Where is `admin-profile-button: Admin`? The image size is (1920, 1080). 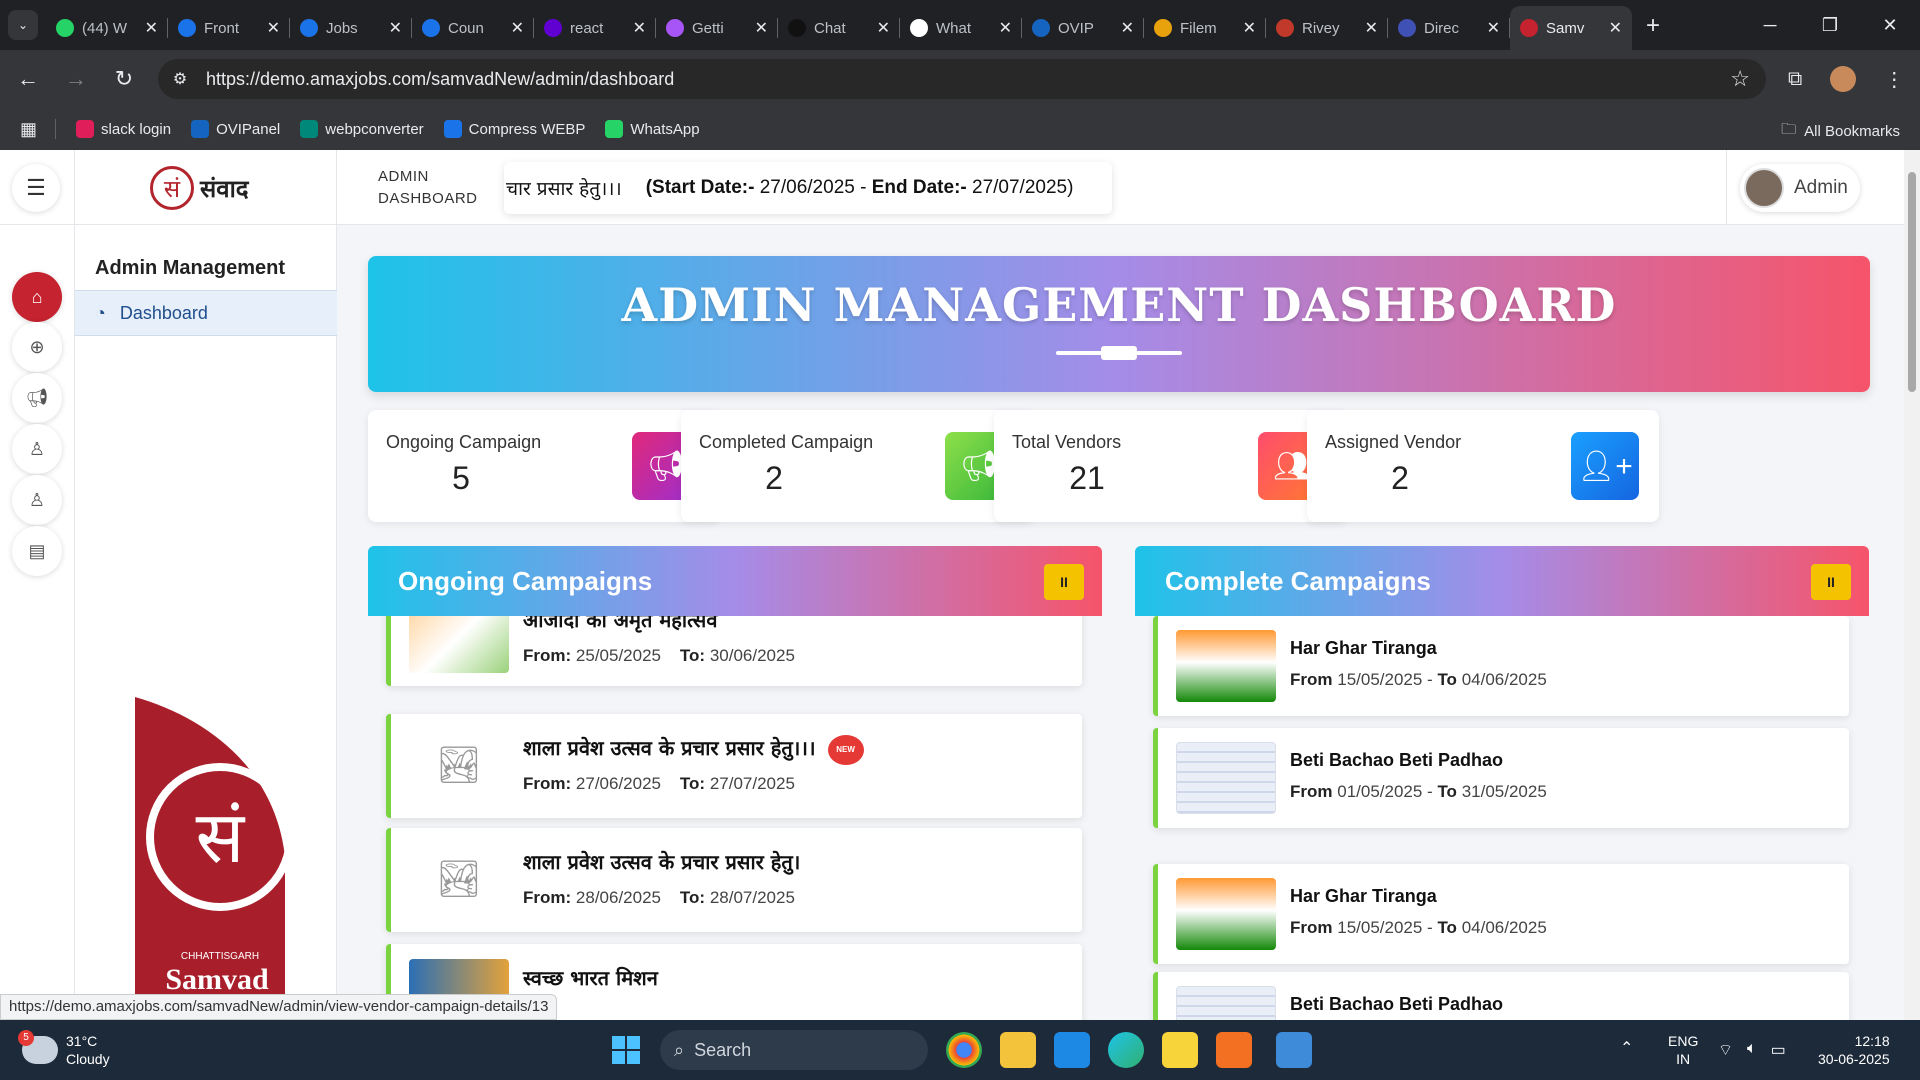
admin-profile-button: Admin is located at coordinates (1800, 188).